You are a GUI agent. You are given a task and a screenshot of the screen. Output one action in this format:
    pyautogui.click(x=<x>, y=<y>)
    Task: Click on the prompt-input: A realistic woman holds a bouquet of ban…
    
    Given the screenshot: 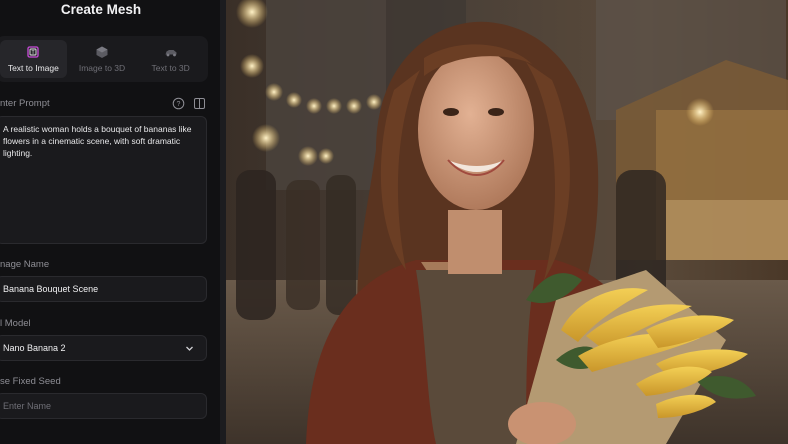 What is the action you would take?
    pyautogui.click(x=103, y=180)
    